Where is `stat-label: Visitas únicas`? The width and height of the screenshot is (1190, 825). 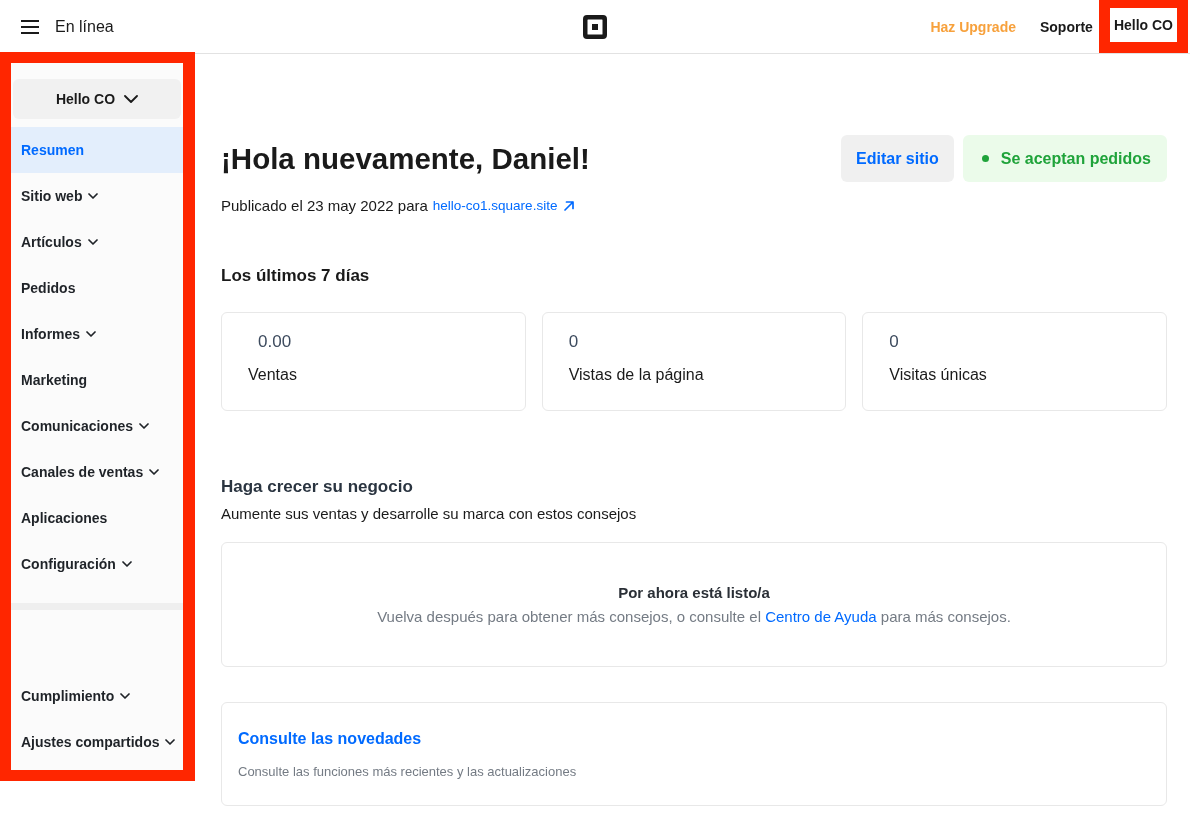 stat-label: Visitas únicas is located at coordinates (938, 375).